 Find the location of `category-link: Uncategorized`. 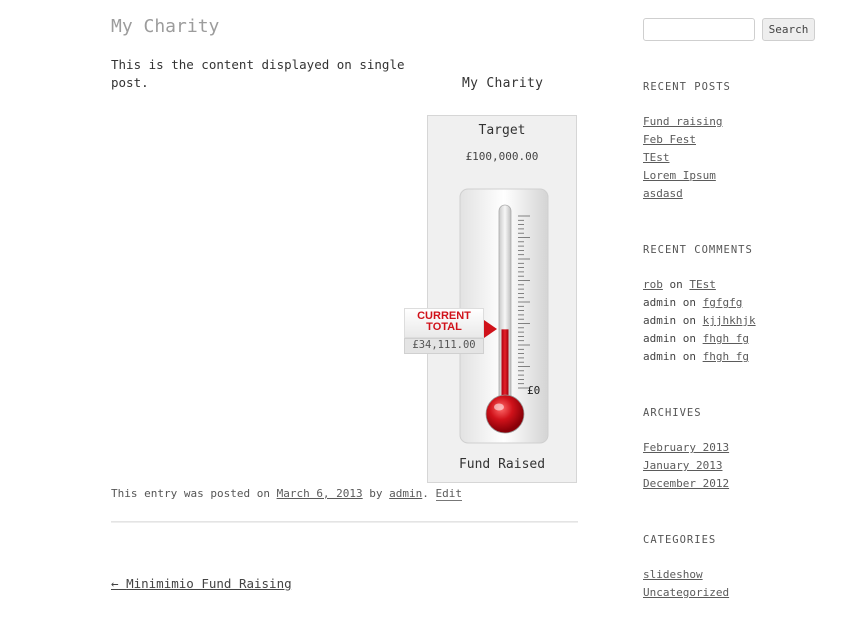

category-link: Uncategorized is located at coordinates (686, 592).